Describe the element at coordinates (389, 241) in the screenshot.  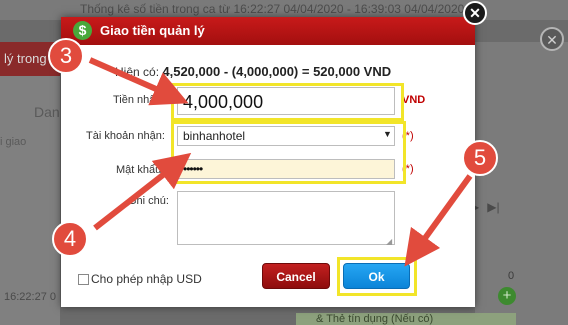
I see `resize-handle-icon: ◢` at that location.